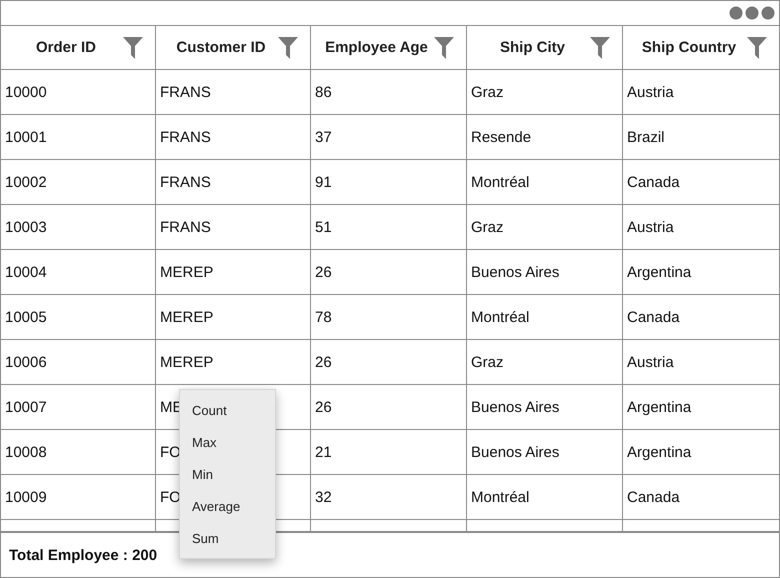 The width and height of the screenshot is (780, 578). Describe the element at coordinates (78, 317) in the screenshot. I see `table-cell: 10005` at that location.